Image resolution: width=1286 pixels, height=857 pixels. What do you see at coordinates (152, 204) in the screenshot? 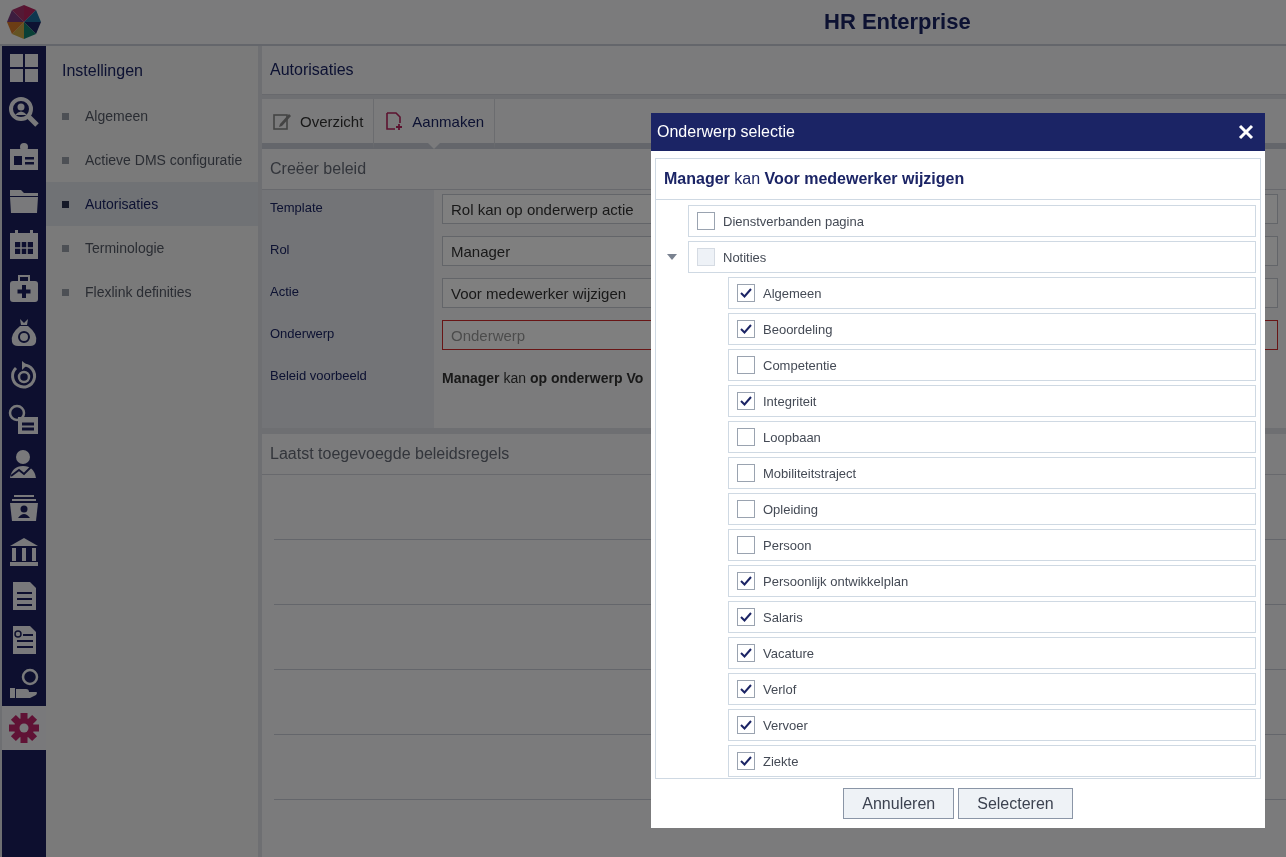
I see `sidebar-item: Autorisaties` at bounding box center [152, 204].